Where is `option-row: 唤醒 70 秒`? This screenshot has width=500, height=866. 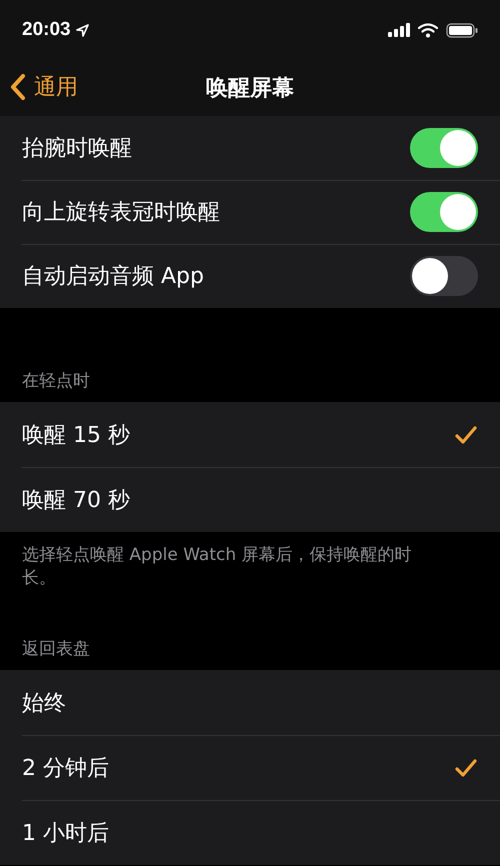
option-row: 唤醒 70 秒 is located at coordinates (250, 499).